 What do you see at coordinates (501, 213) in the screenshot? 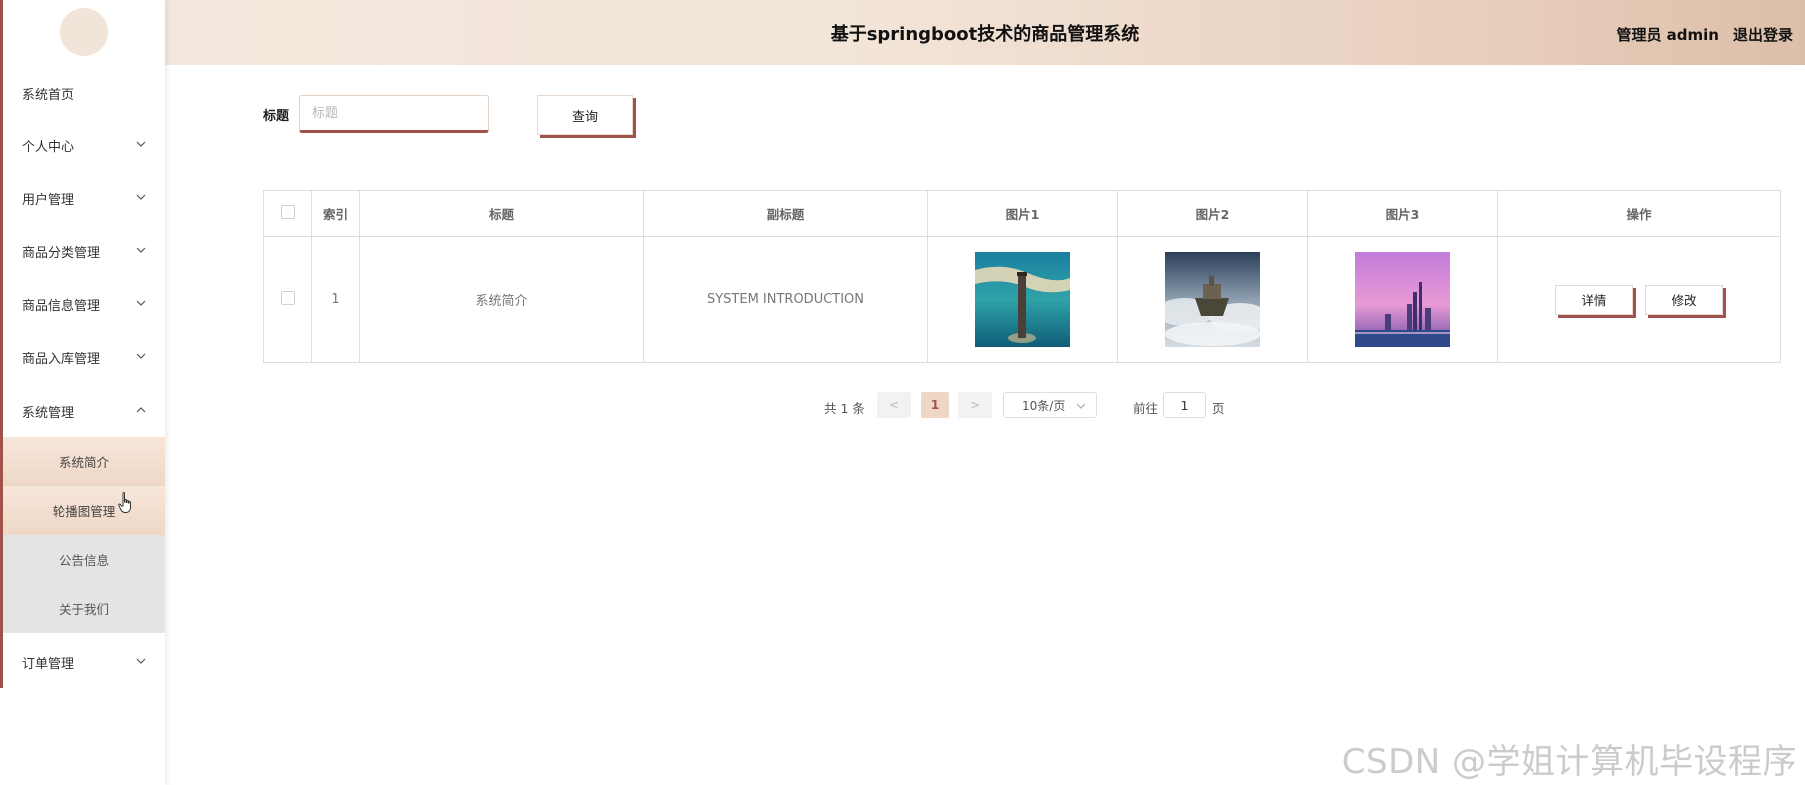
I see `column-header: 标题` at bounding box center [501, 213].